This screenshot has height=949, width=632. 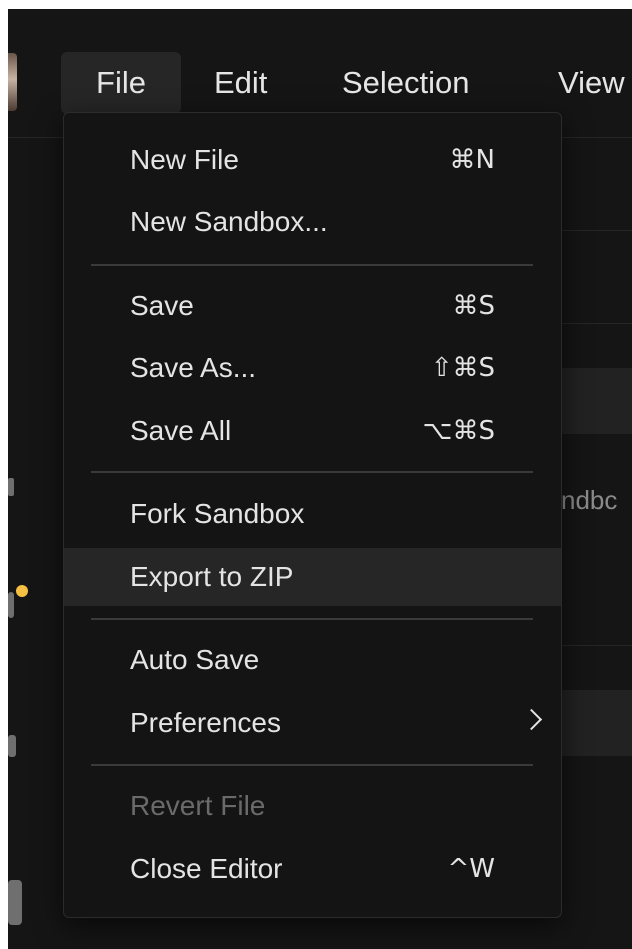 What do you see at coordinates (473, 306) in the screenshot?
I see `menu-item-shortcut: ⌘S` at bounding box center [473, 306].